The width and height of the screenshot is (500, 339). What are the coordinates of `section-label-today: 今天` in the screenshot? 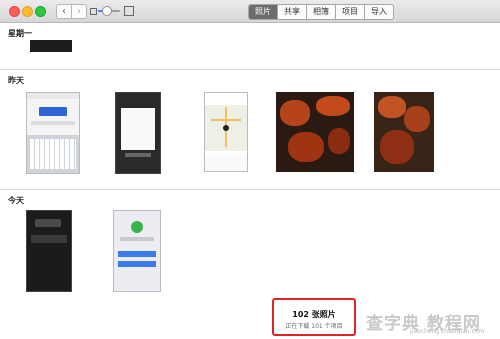 It's located at (16, 200).